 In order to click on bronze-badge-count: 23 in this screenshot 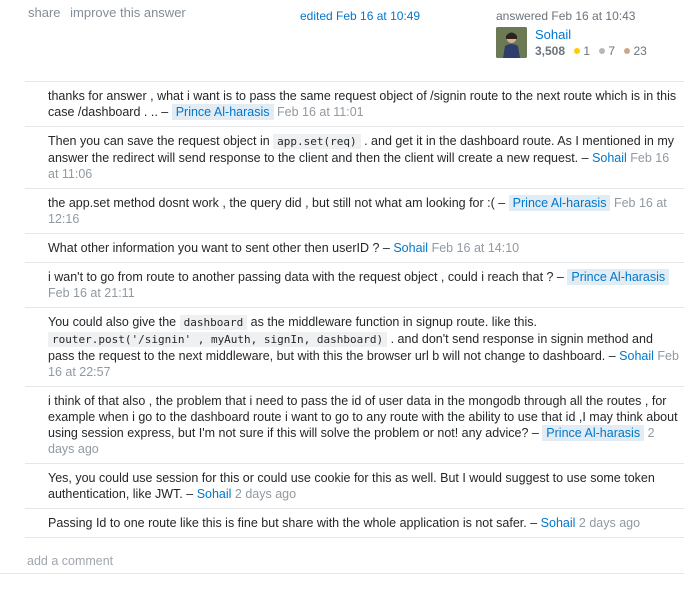, I will do `click(640, 51)`.